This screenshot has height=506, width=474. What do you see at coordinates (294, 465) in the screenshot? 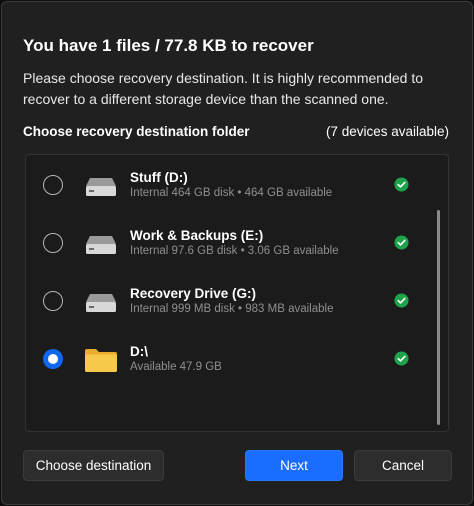
I see `next-button: Next` at bounding box center [294, 465].